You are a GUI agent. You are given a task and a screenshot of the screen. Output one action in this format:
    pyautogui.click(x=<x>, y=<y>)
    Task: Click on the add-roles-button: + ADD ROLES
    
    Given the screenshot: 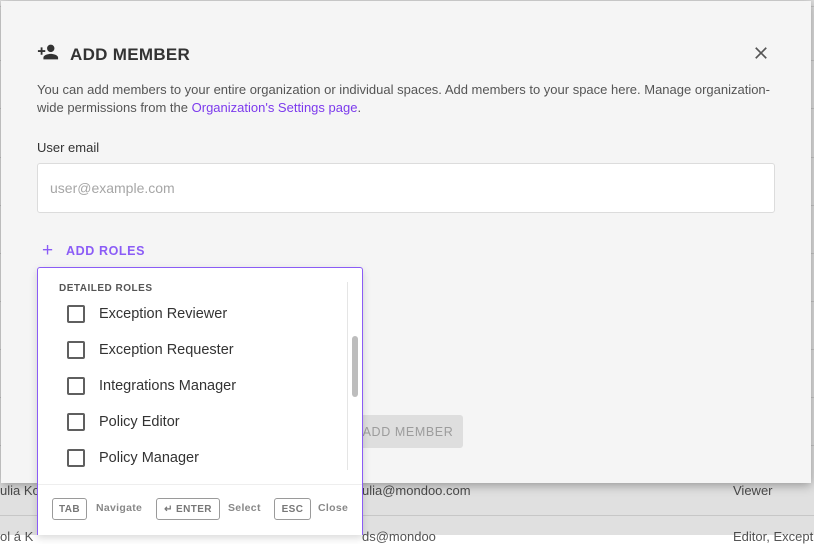 What is the action you would take?
    pyautogui.click(x=94, y=250)
    